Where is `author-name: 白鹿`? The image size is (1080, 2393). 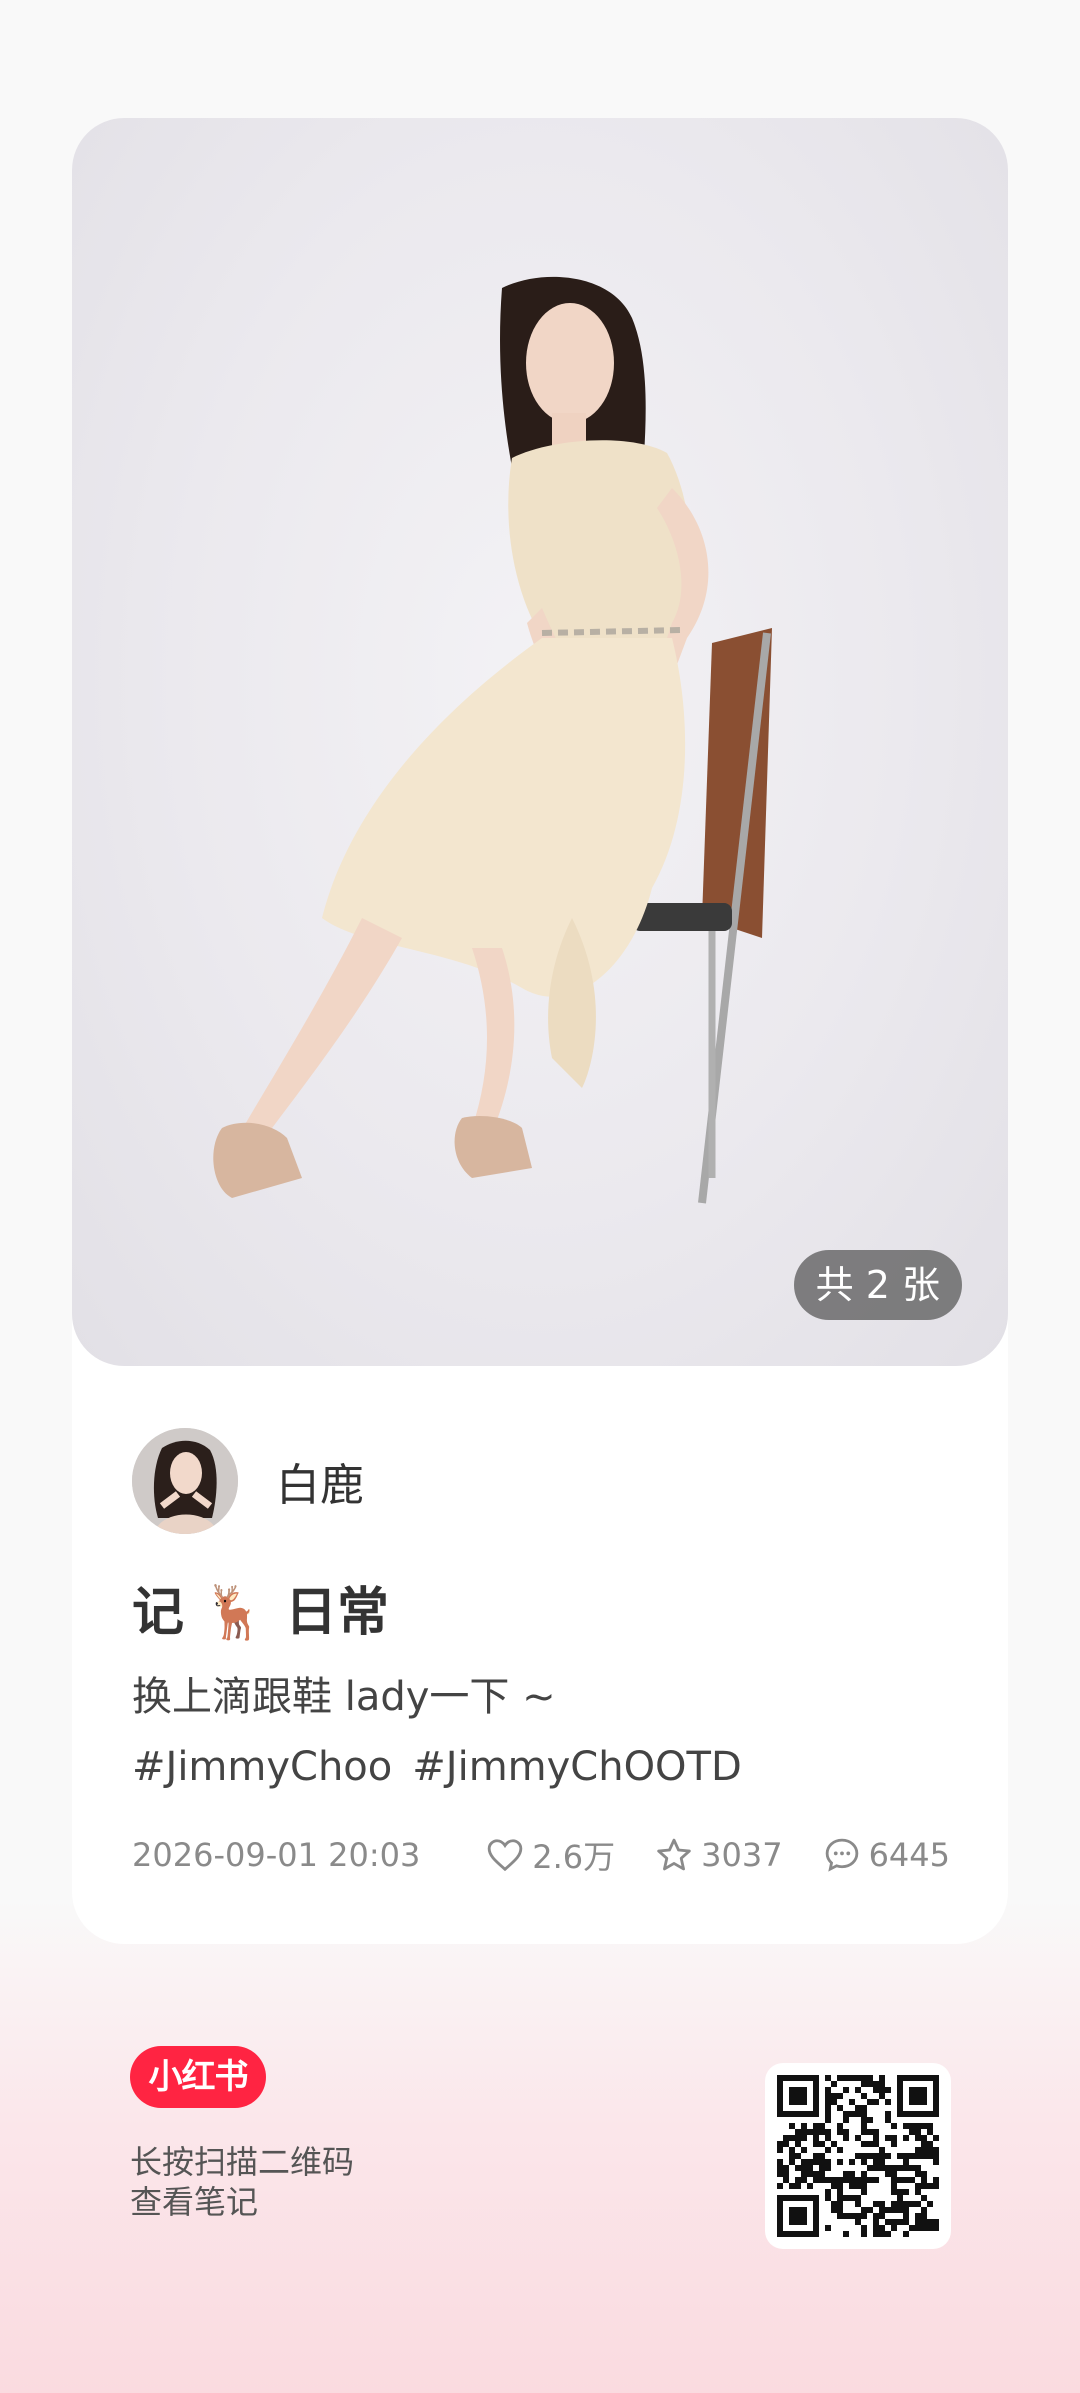 author-name: 白鹿 is located at coordinates (320, 1481).